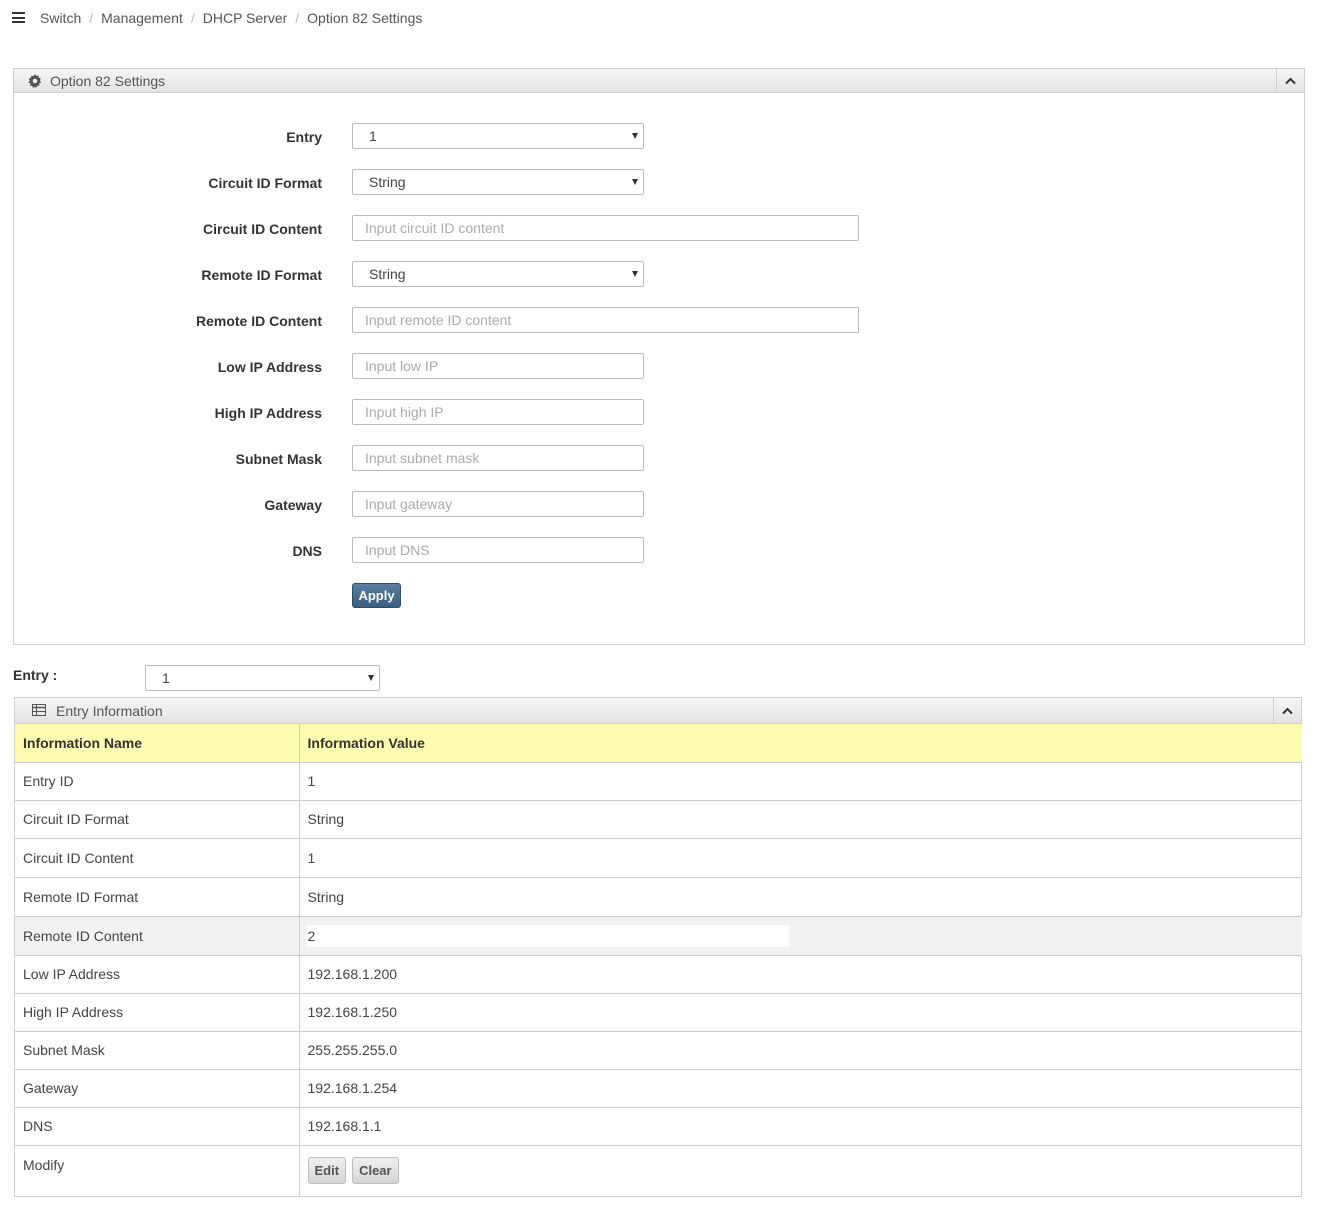 This screenshot has width=1319, height=1213. I want to click on row-value: 192.168.1.254, so click(800, 1088).